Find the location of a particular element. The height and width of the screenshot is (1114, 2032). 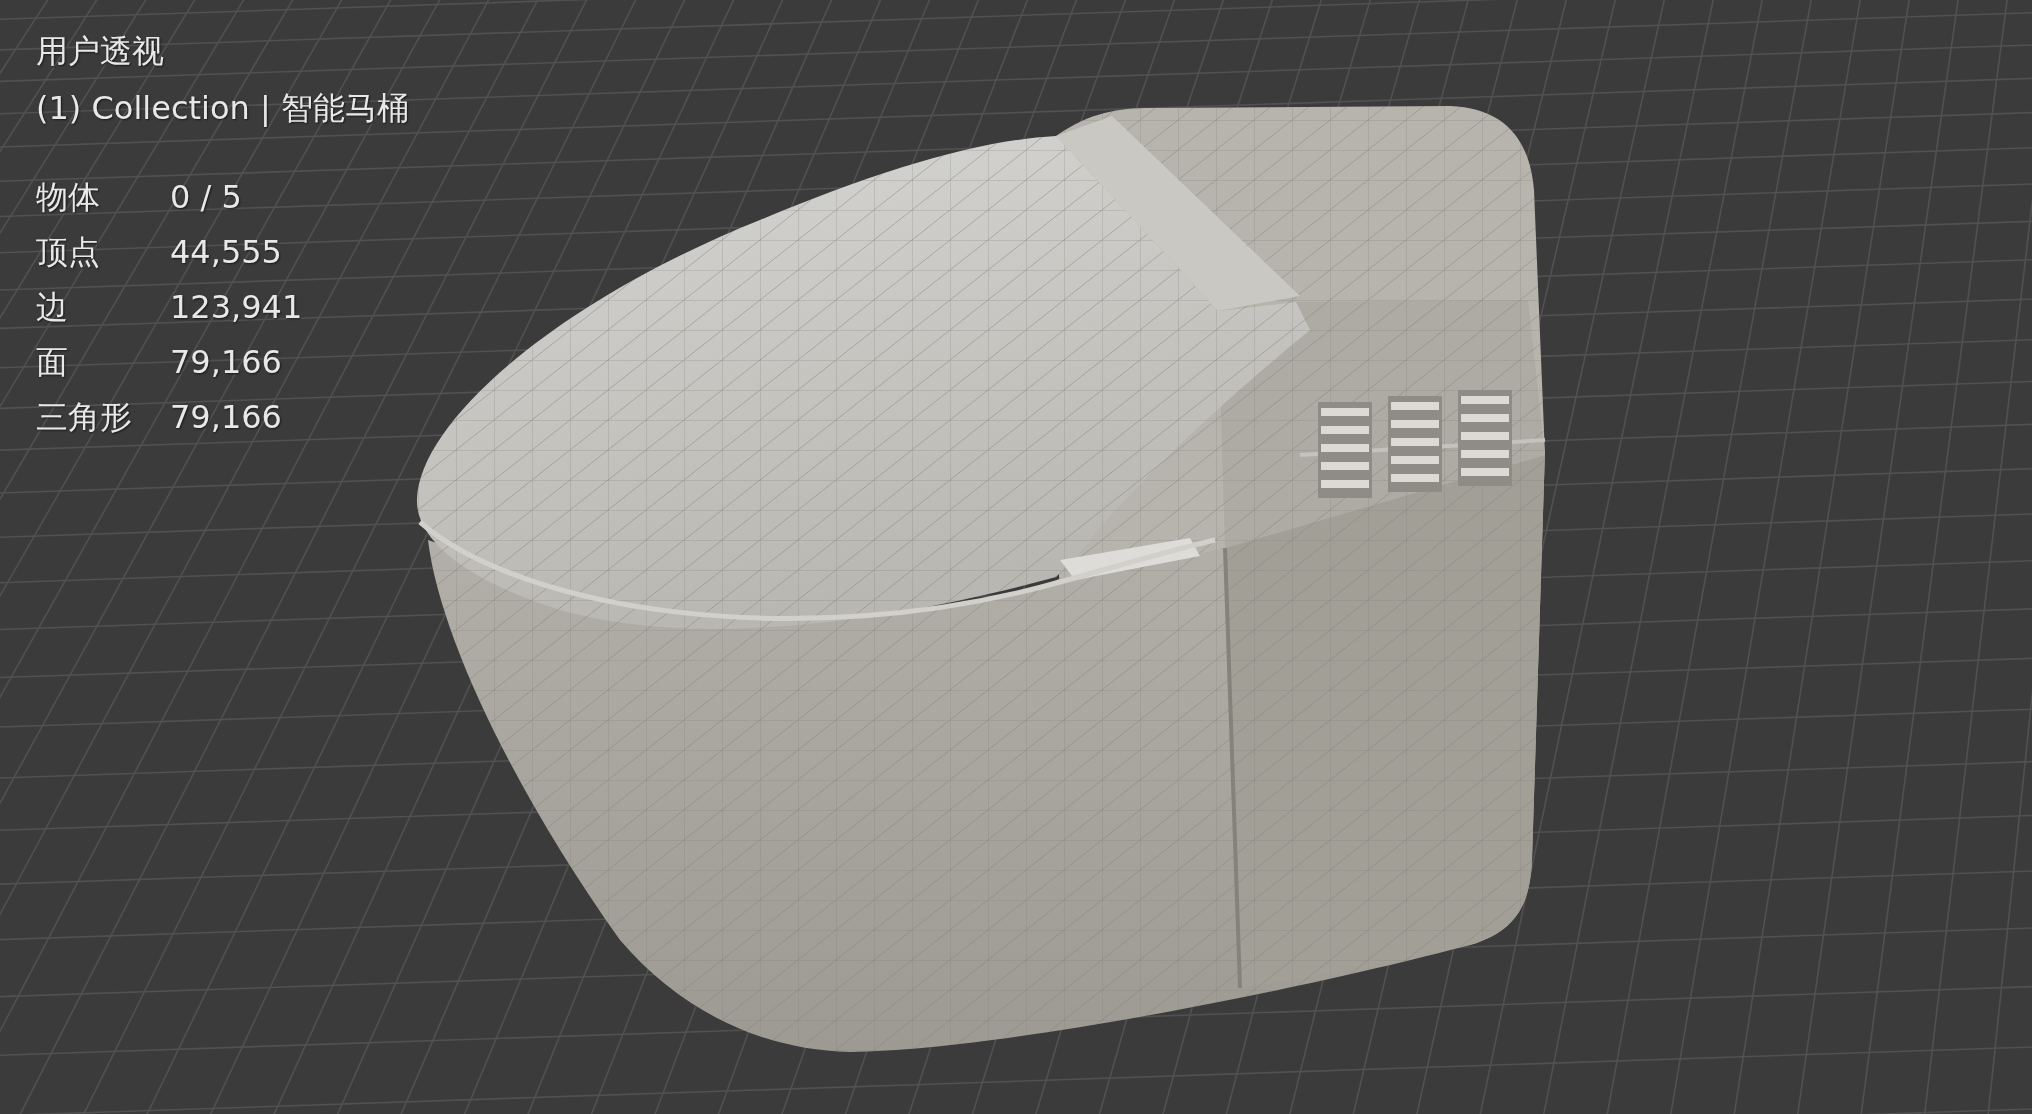

collection-label: (1) Collection | 智能马桶 is located at coordinates (222, 108).